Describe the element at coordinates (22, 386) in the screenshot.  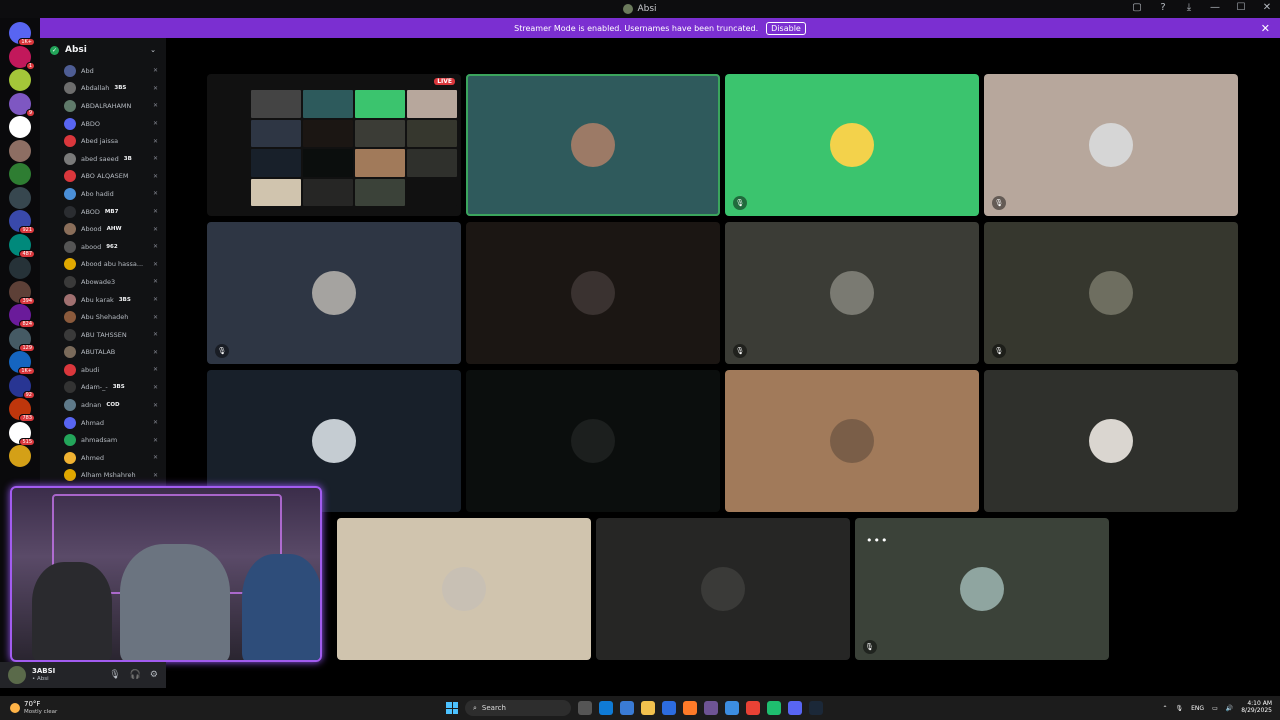
I see `server-icon: 92` at that location.